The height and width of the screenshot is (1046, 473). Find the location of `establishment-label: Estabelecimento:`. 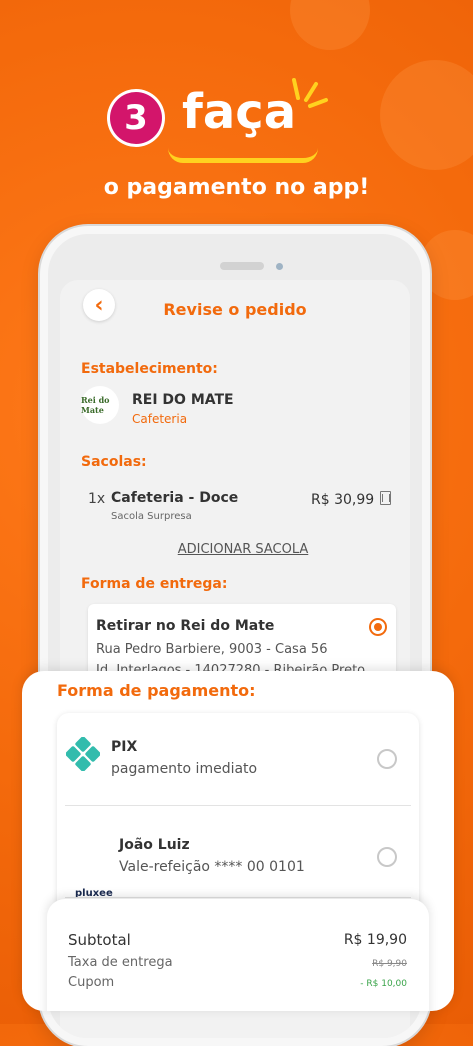

establishment-label: Estabelecimento: is located at coordinates (149, 369).